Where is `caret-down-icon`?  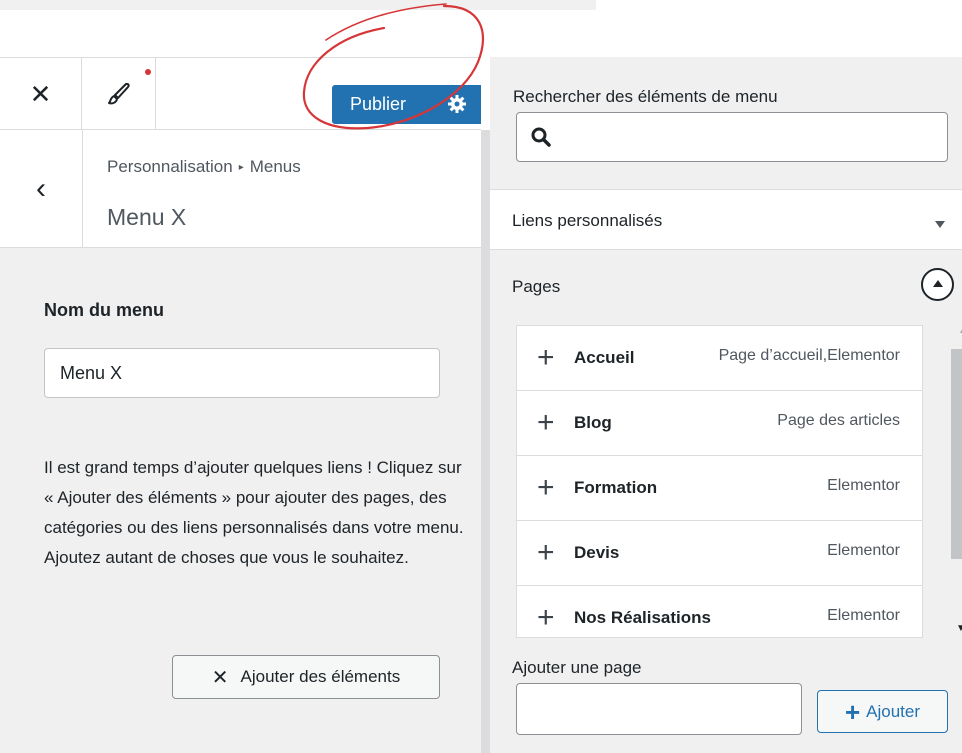 caret-down-icon is located at coordinates (940, 224).